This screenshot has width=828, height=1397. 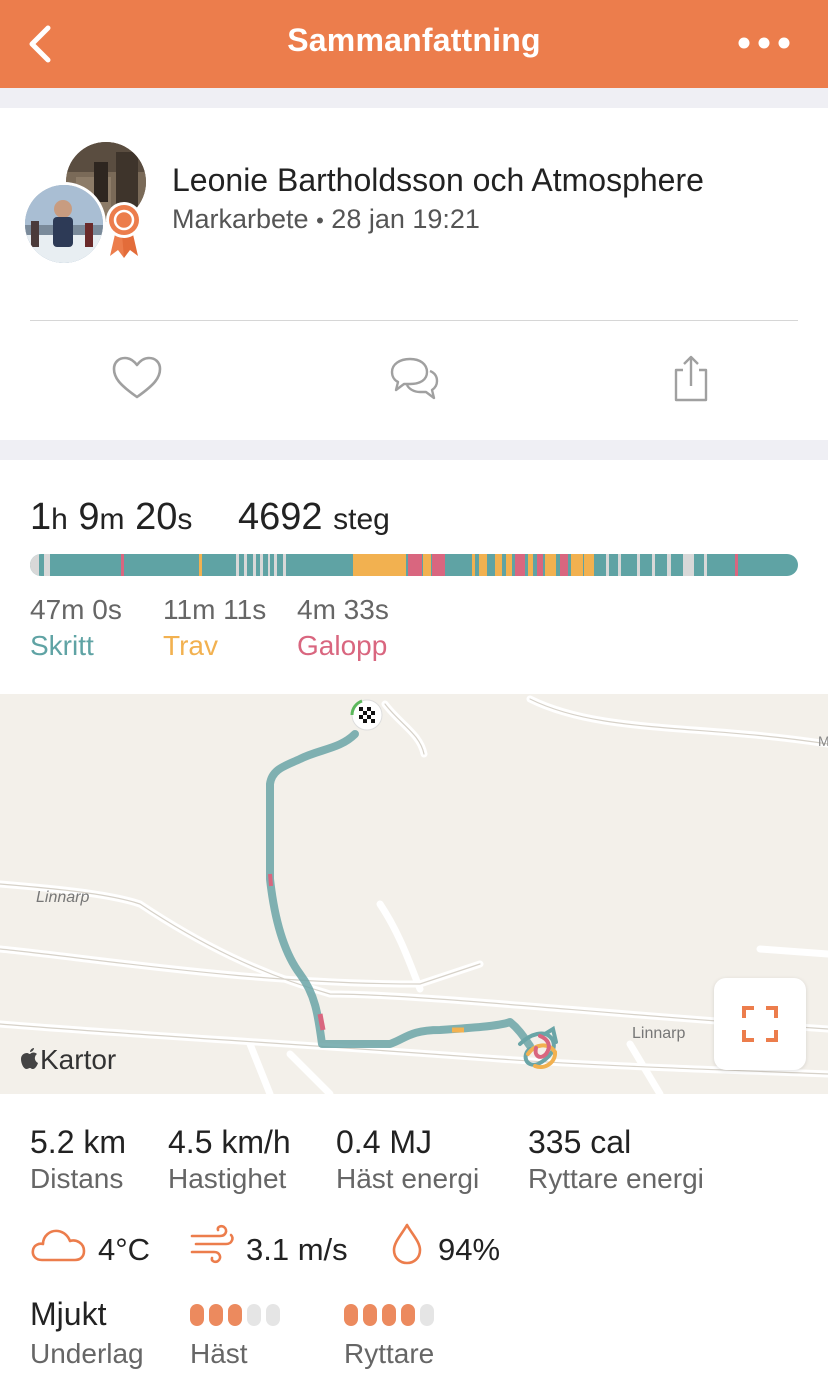 I want to click on more-options-icon, so click(x=764, y=43).